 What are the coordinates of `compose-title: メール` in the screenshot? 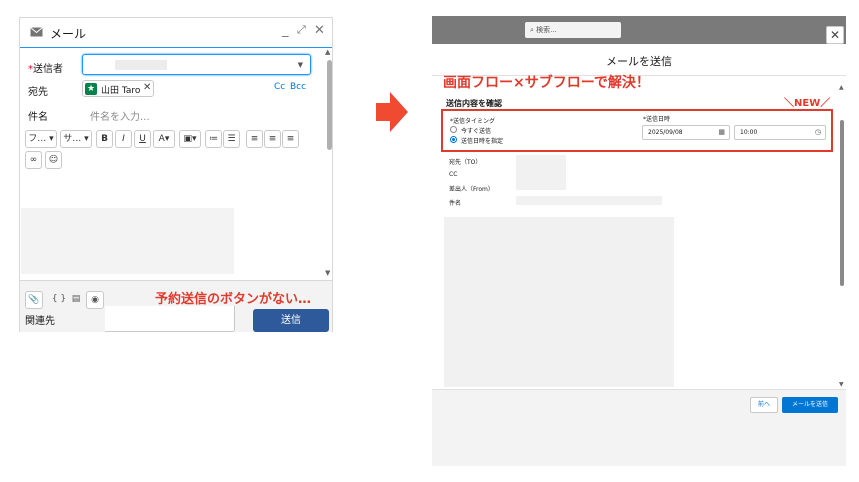 It's located at (68, 34).